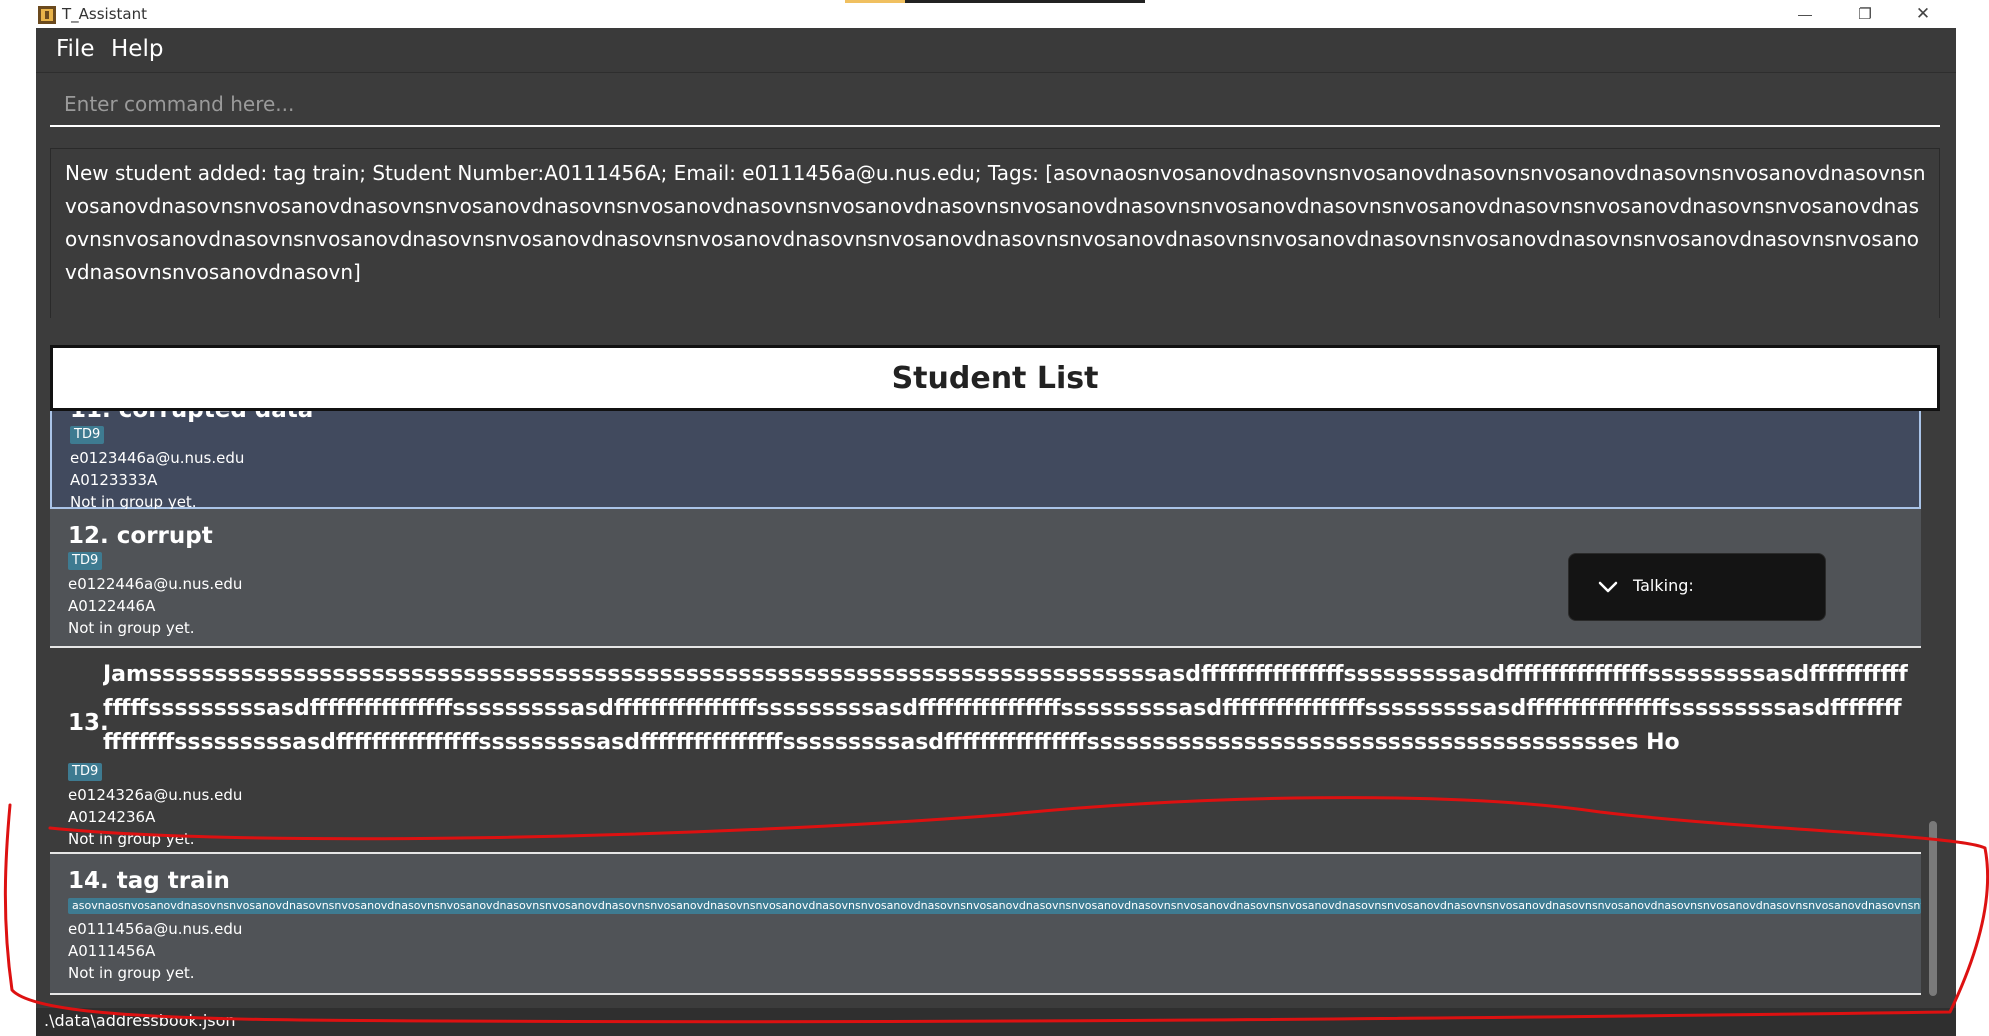 This screenshot has height=1036, width=1989. Describe the element at coordinates (164, 536) in the screenshot. I see `student-name: corrupt` at that location.